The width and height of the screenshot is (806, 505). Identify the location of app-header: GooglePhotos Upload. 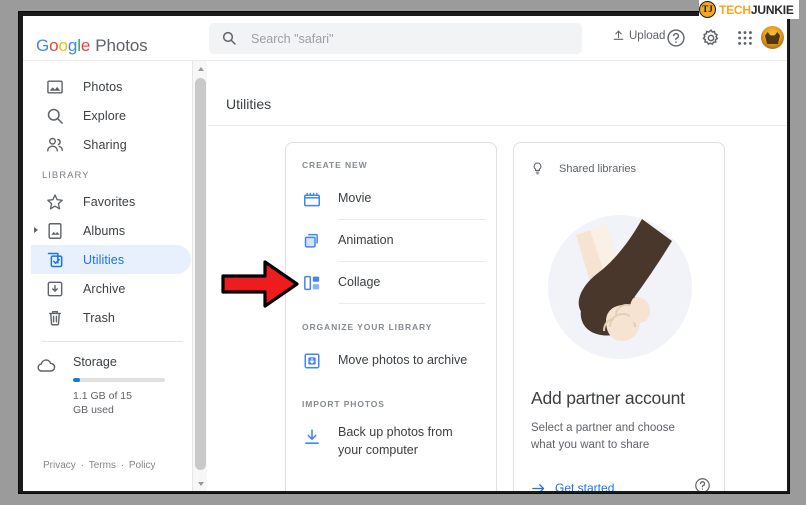
(405, 38).